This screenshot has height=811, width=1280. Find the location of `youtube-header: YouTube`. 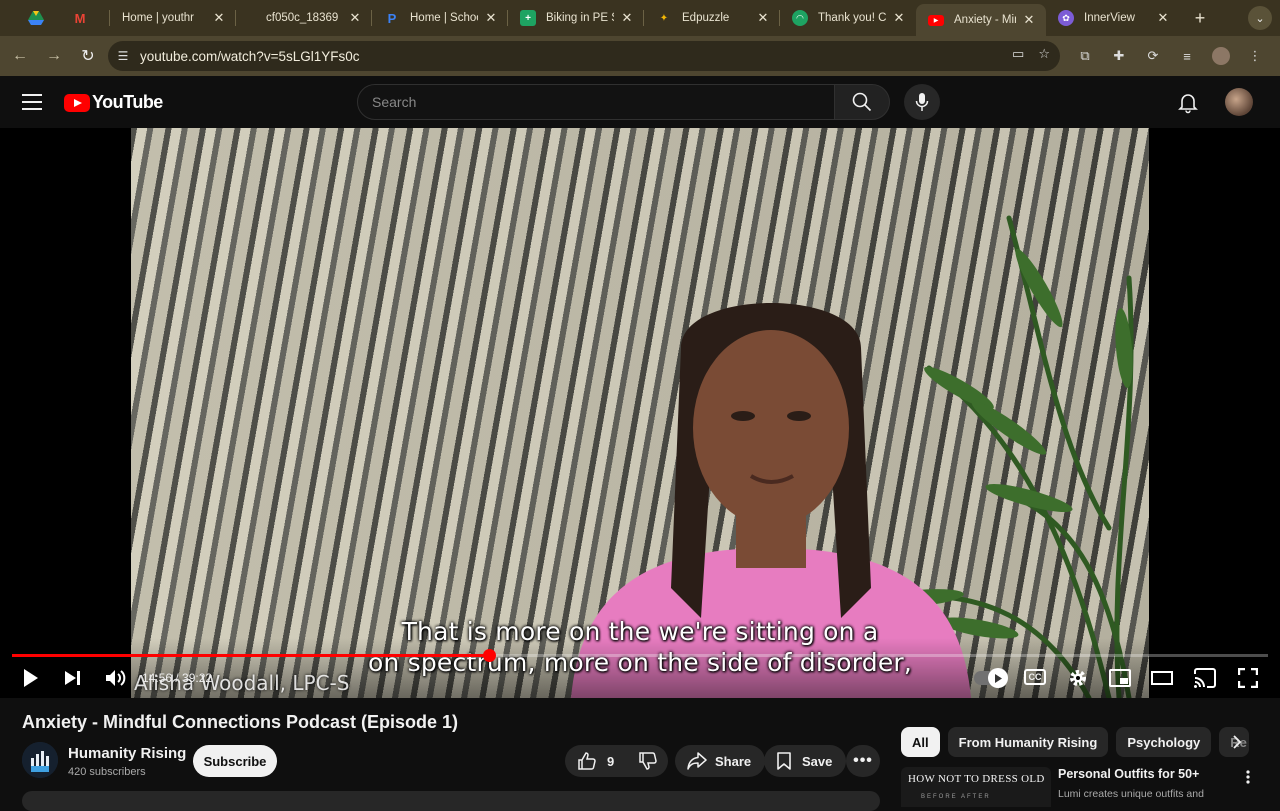

youtube-header: YouTube is located at coordinates (640, 102).